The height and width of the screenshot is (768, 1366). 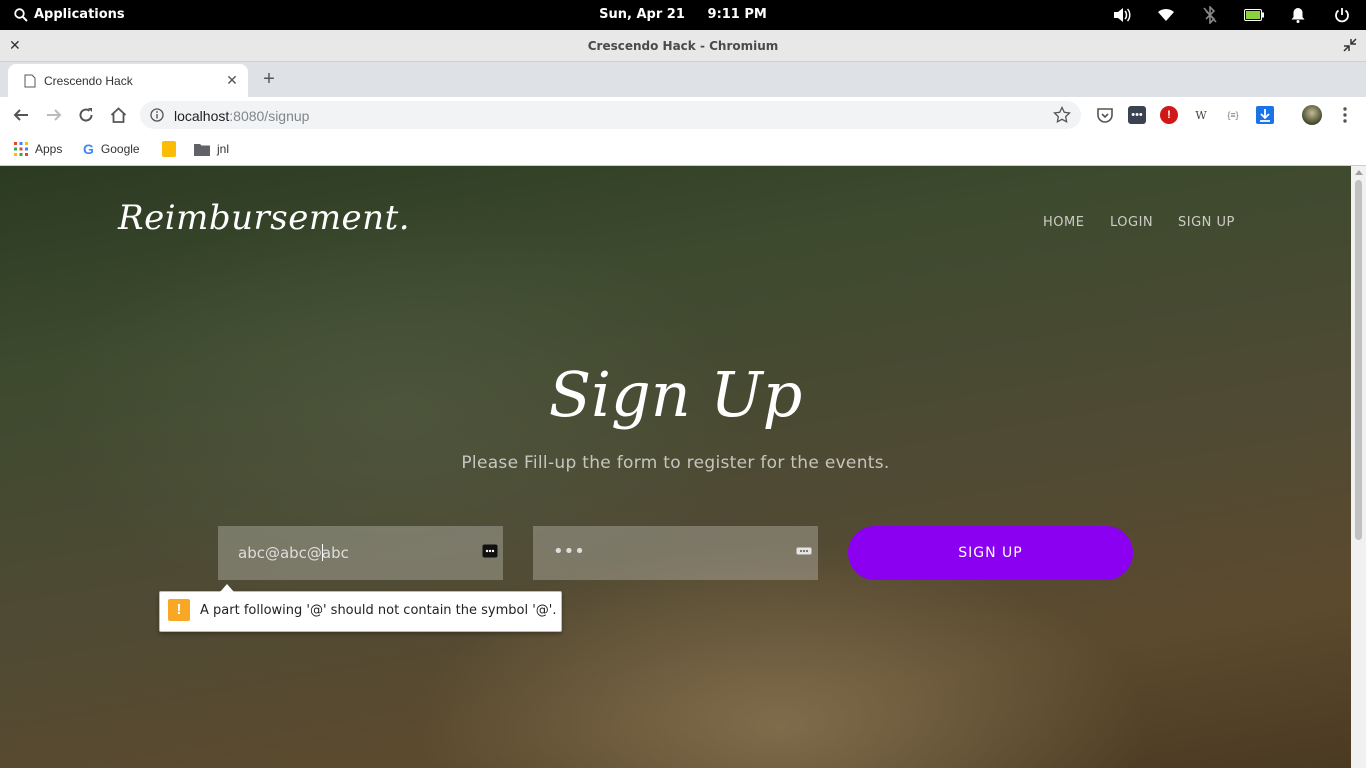 What do you see at coordinates (1233, 115) in the screenshot?
I see `json-viewer-icon: {≡}` at bounding box center [1233, 115].